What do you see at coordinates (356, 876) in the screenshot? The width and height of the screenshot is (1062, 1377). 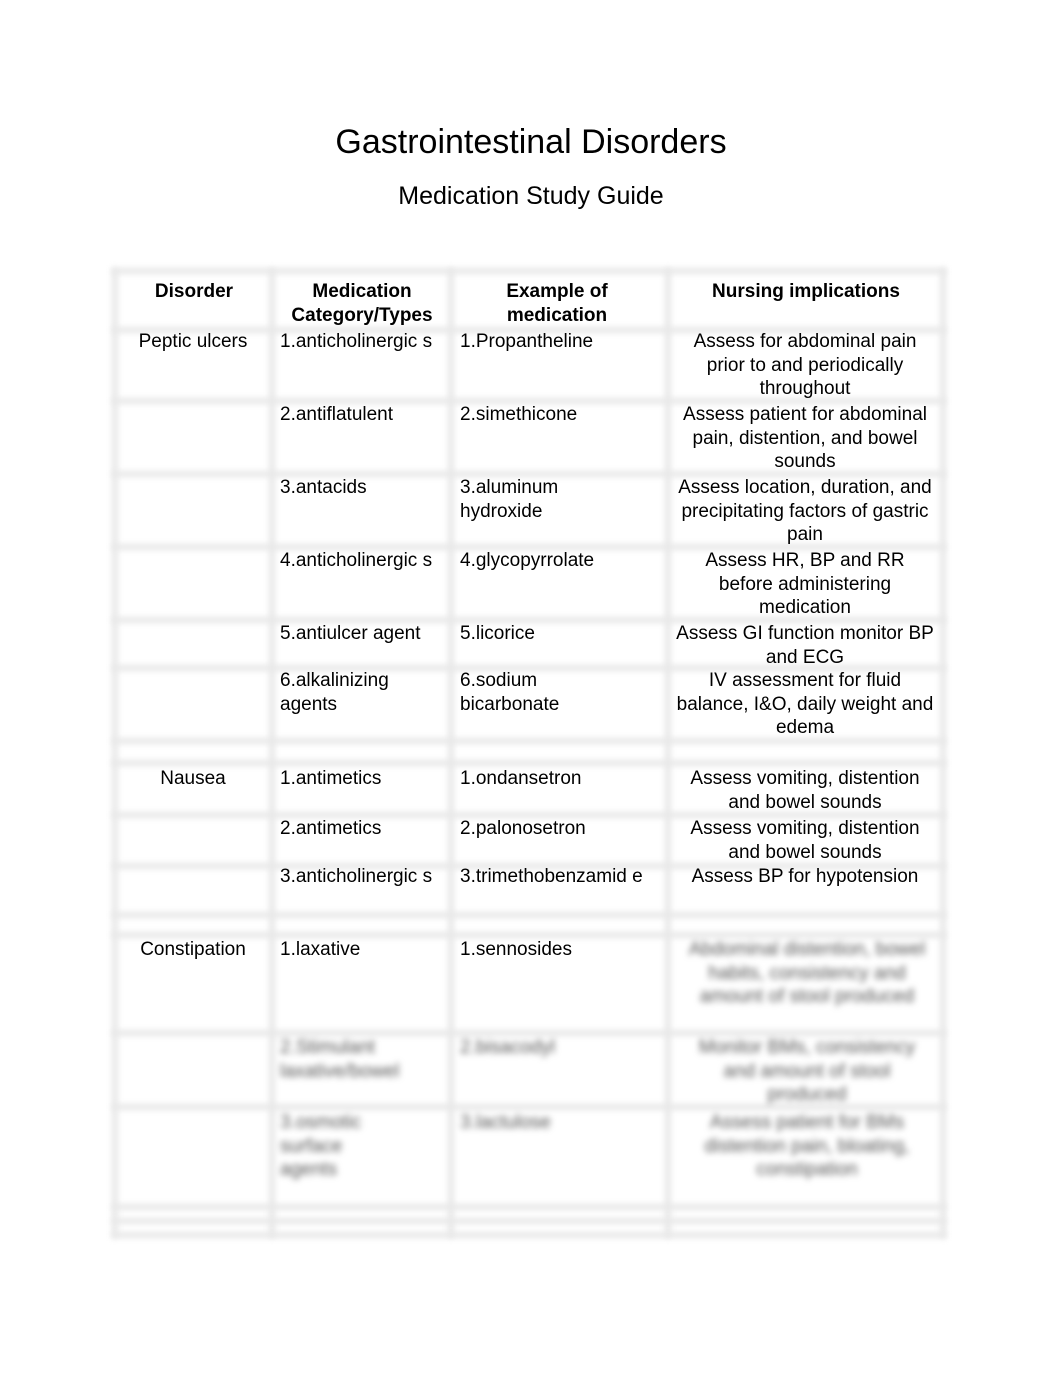 I see `cell-category: 3.anticholinergic s` at bounding box center [356, 876].